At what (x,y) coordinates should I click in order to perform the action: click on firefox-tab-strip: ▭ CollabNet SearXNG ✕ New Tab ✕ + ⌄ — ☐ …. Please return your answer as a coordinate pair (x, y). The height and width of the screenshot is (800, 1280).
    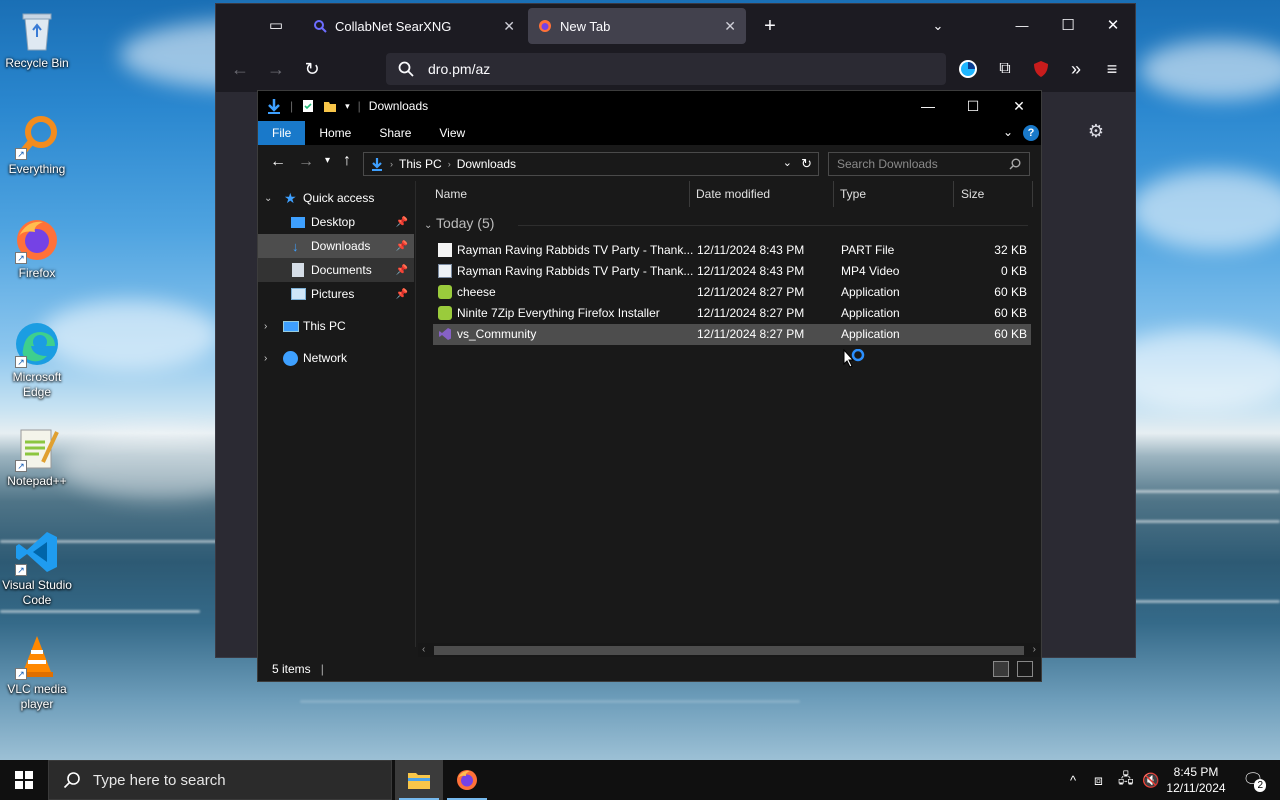
    Looking at the image, I should click on (675, 26).